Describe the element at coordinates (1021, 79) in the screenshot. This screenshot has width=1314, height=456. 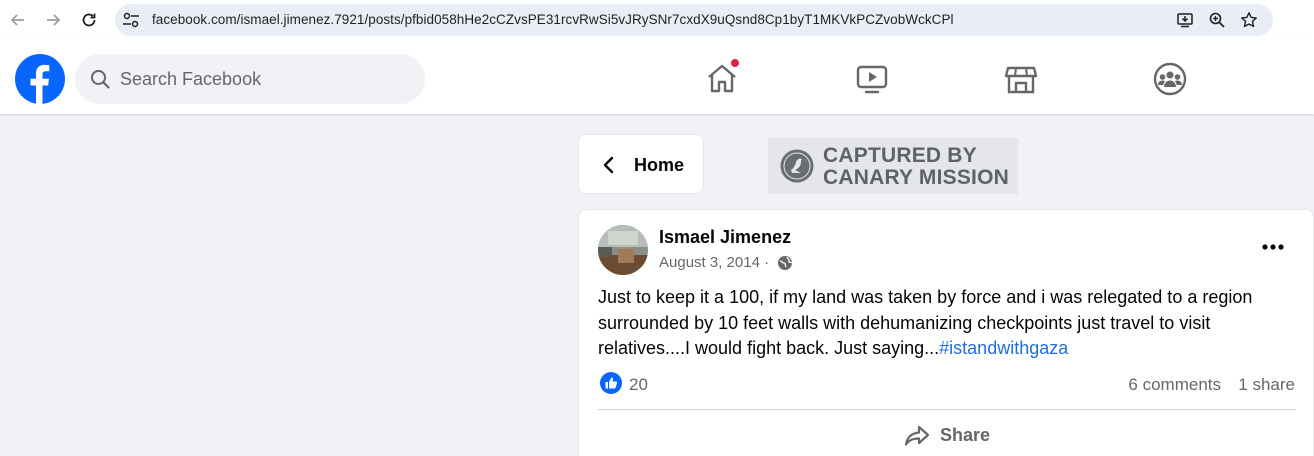
I see `marketplace-icon` at that location.